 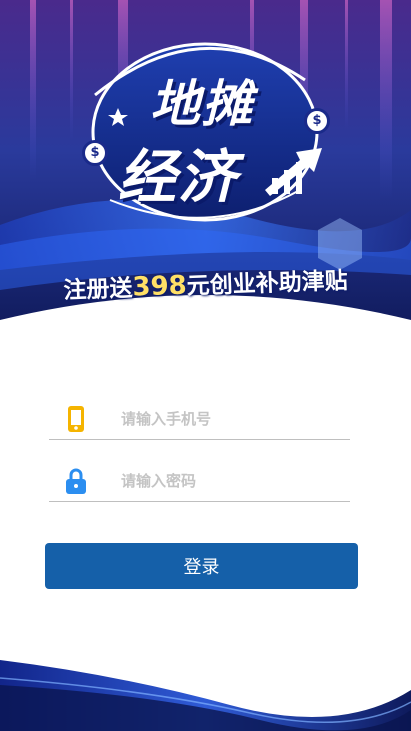 What do you see at coordinates (201, 566) in the screenshot?
I see `login-button: 登录` at bounding box center [201, 566].